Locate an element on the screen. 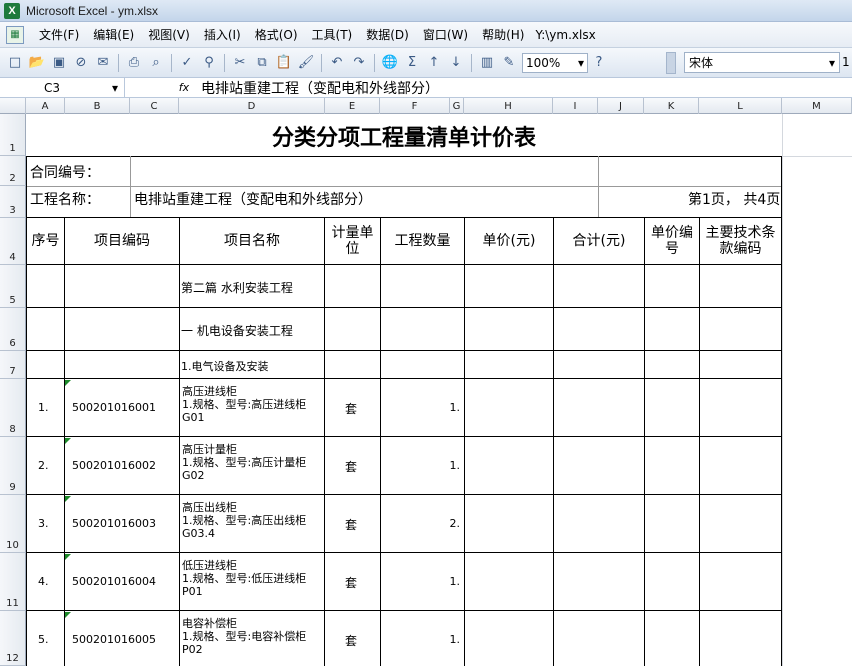 The width and height of the screenshot is (852, 666). header-name: 项目名称 is located at coordinates (252, 241).